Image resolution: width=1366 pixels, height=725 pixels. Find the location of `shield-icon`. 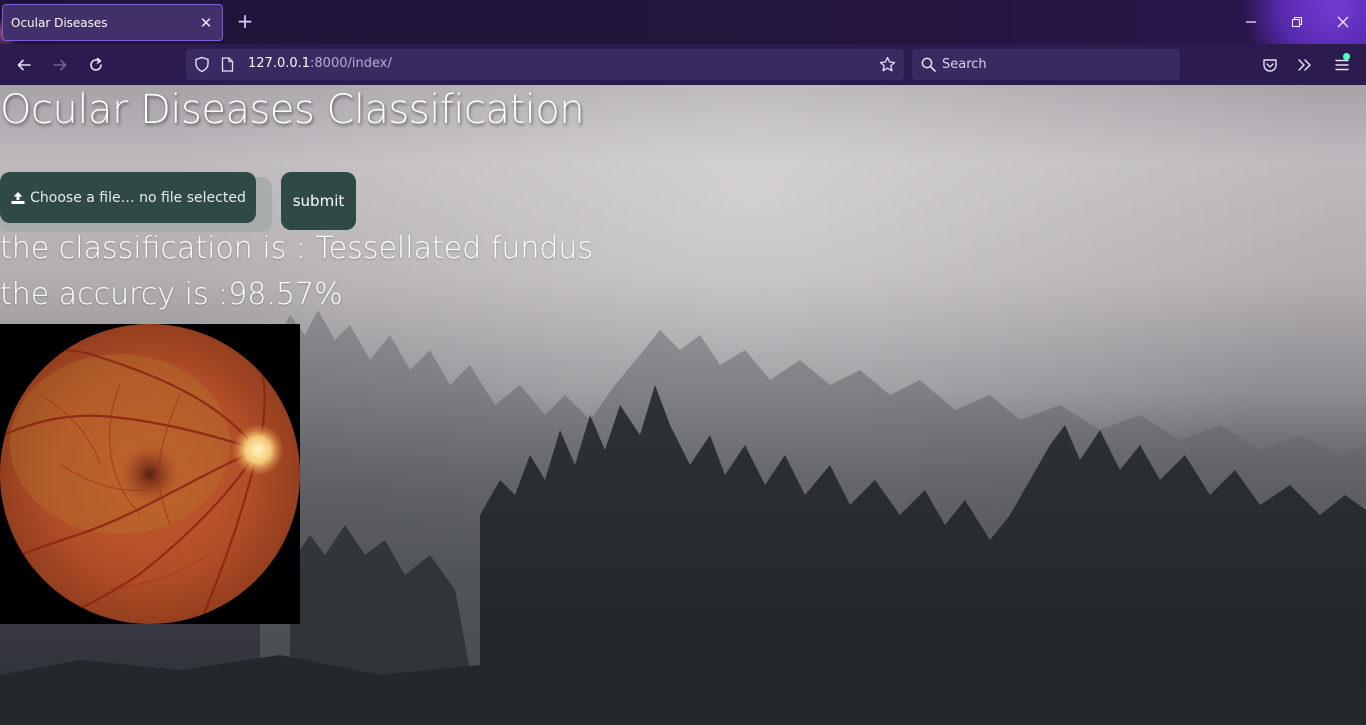

shield-icon is located at coordinates (202, 64).